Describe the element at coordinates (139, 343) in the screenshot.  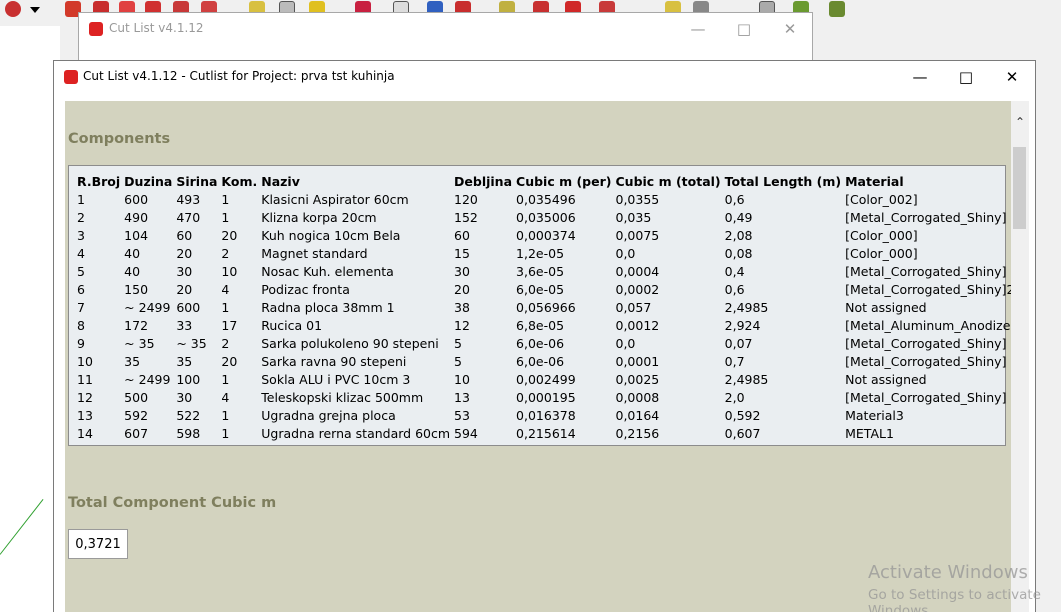
I see `table-cell: ~ 35` at that location.